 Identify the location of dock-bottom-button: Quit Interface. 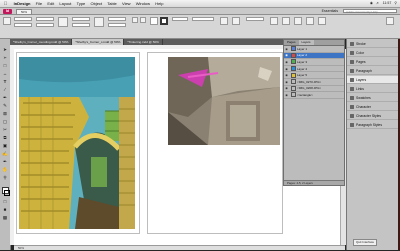
(365, 242).